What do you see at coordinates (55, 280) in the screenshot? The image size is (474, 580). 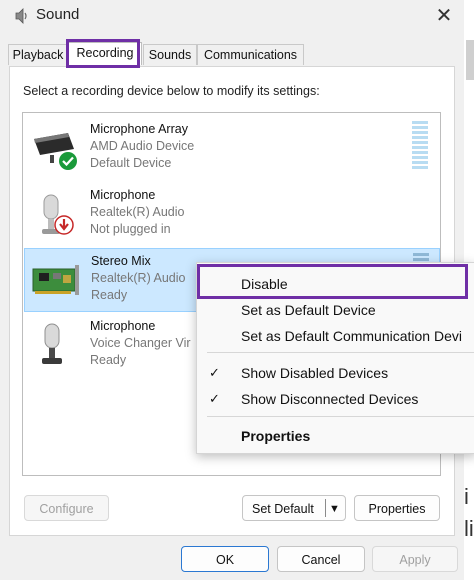 I see `sound-card-icon` at bounding box center [55, 280].